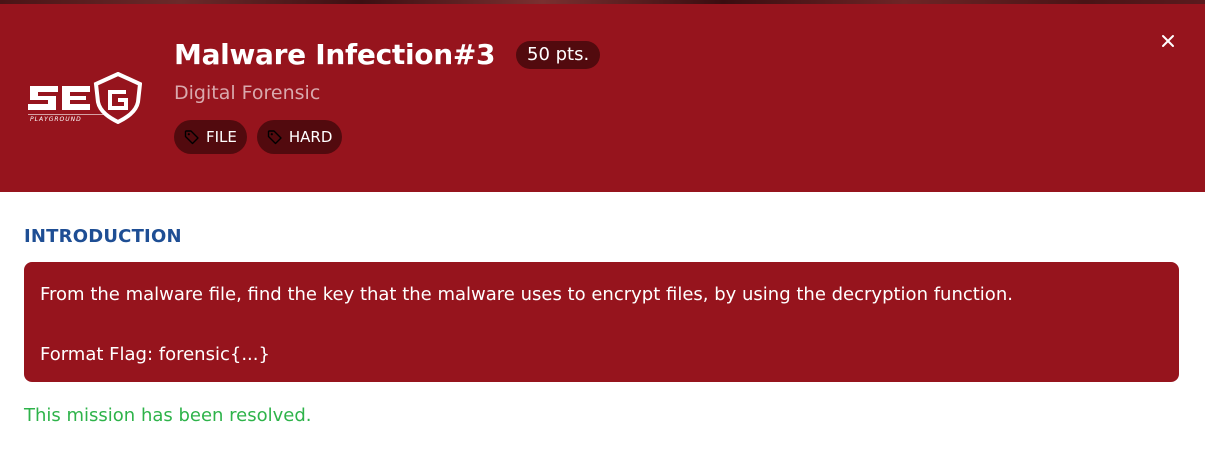  Describe the element at coordinates (310, 137) in the screenshot. I see `tag-label: HARD` at that location.